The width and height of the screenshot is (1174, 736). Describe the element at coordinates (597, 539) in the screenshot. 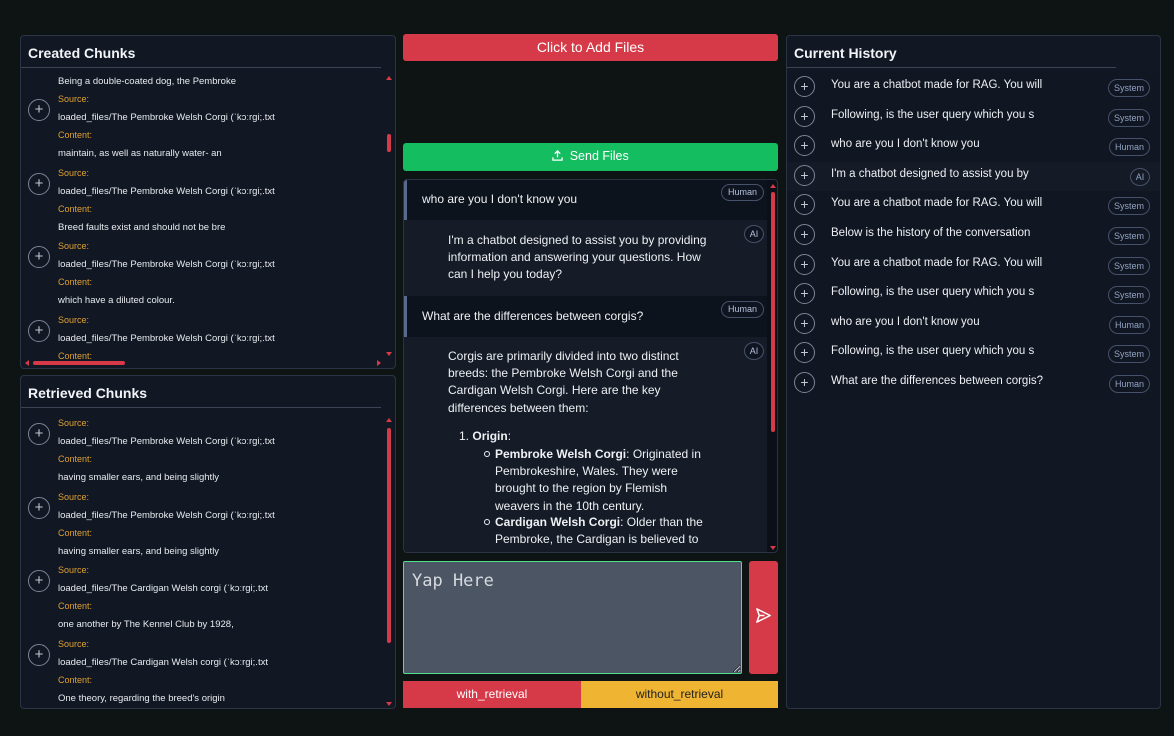

I see `bullet-line: Pembroke, the Cardigan is believed to` at that location.